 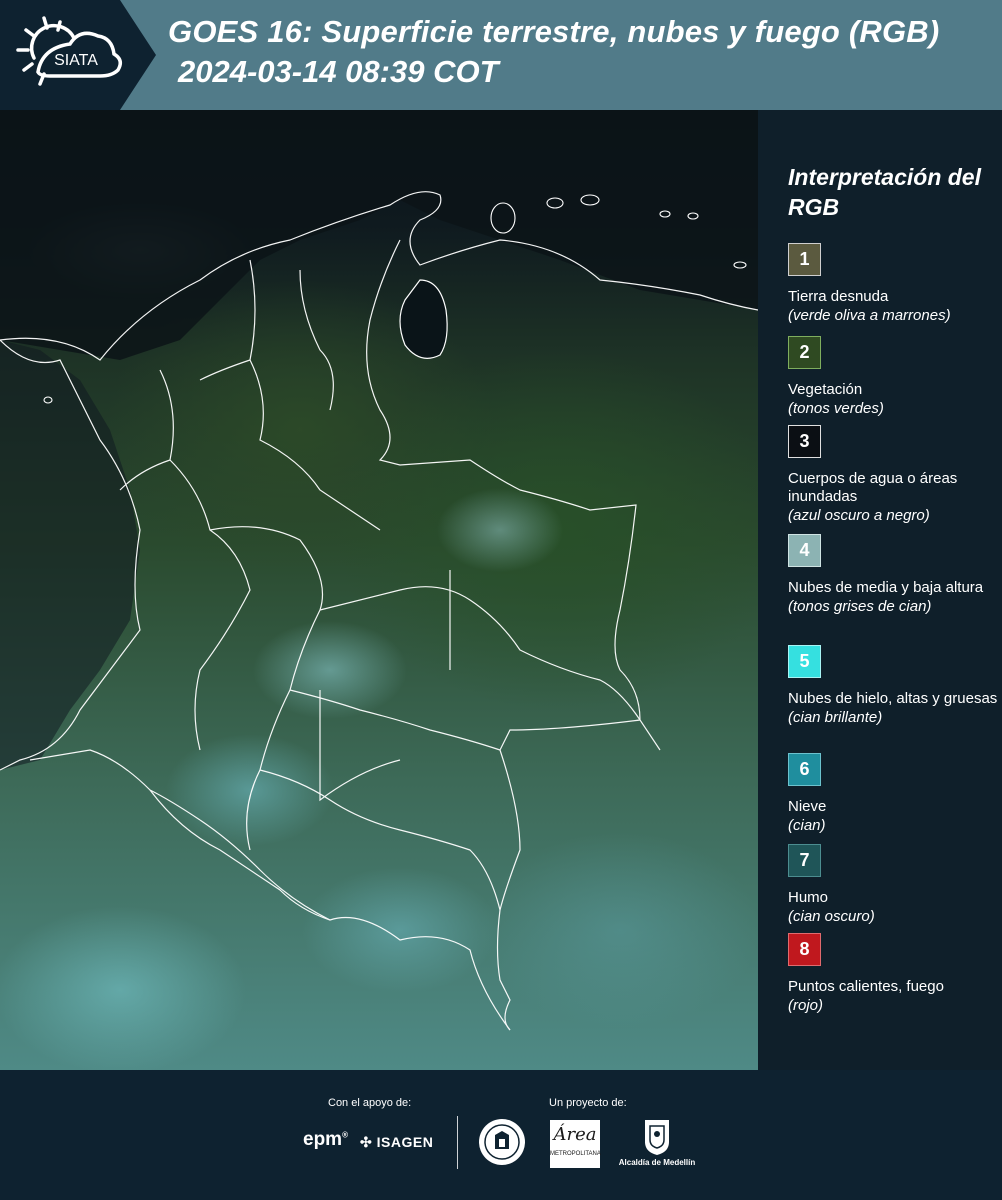 What do you see at coordinates (869, 315) in the screenshot?
I see `legend-note-1: (verde oliva a marrones)` at bounding box center [869, 315].